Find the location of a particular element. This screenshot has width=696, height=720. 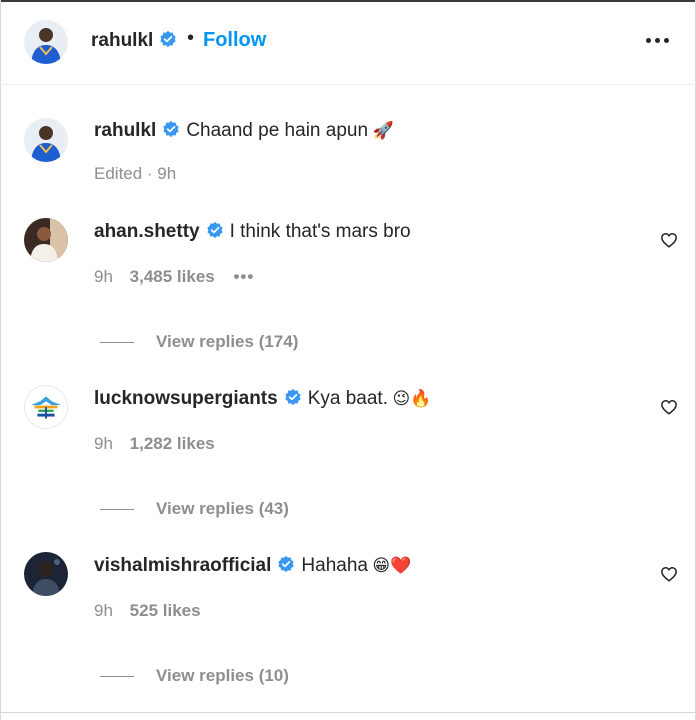

view-replies-label: View replies (10) is located at coordinates (222, 675).